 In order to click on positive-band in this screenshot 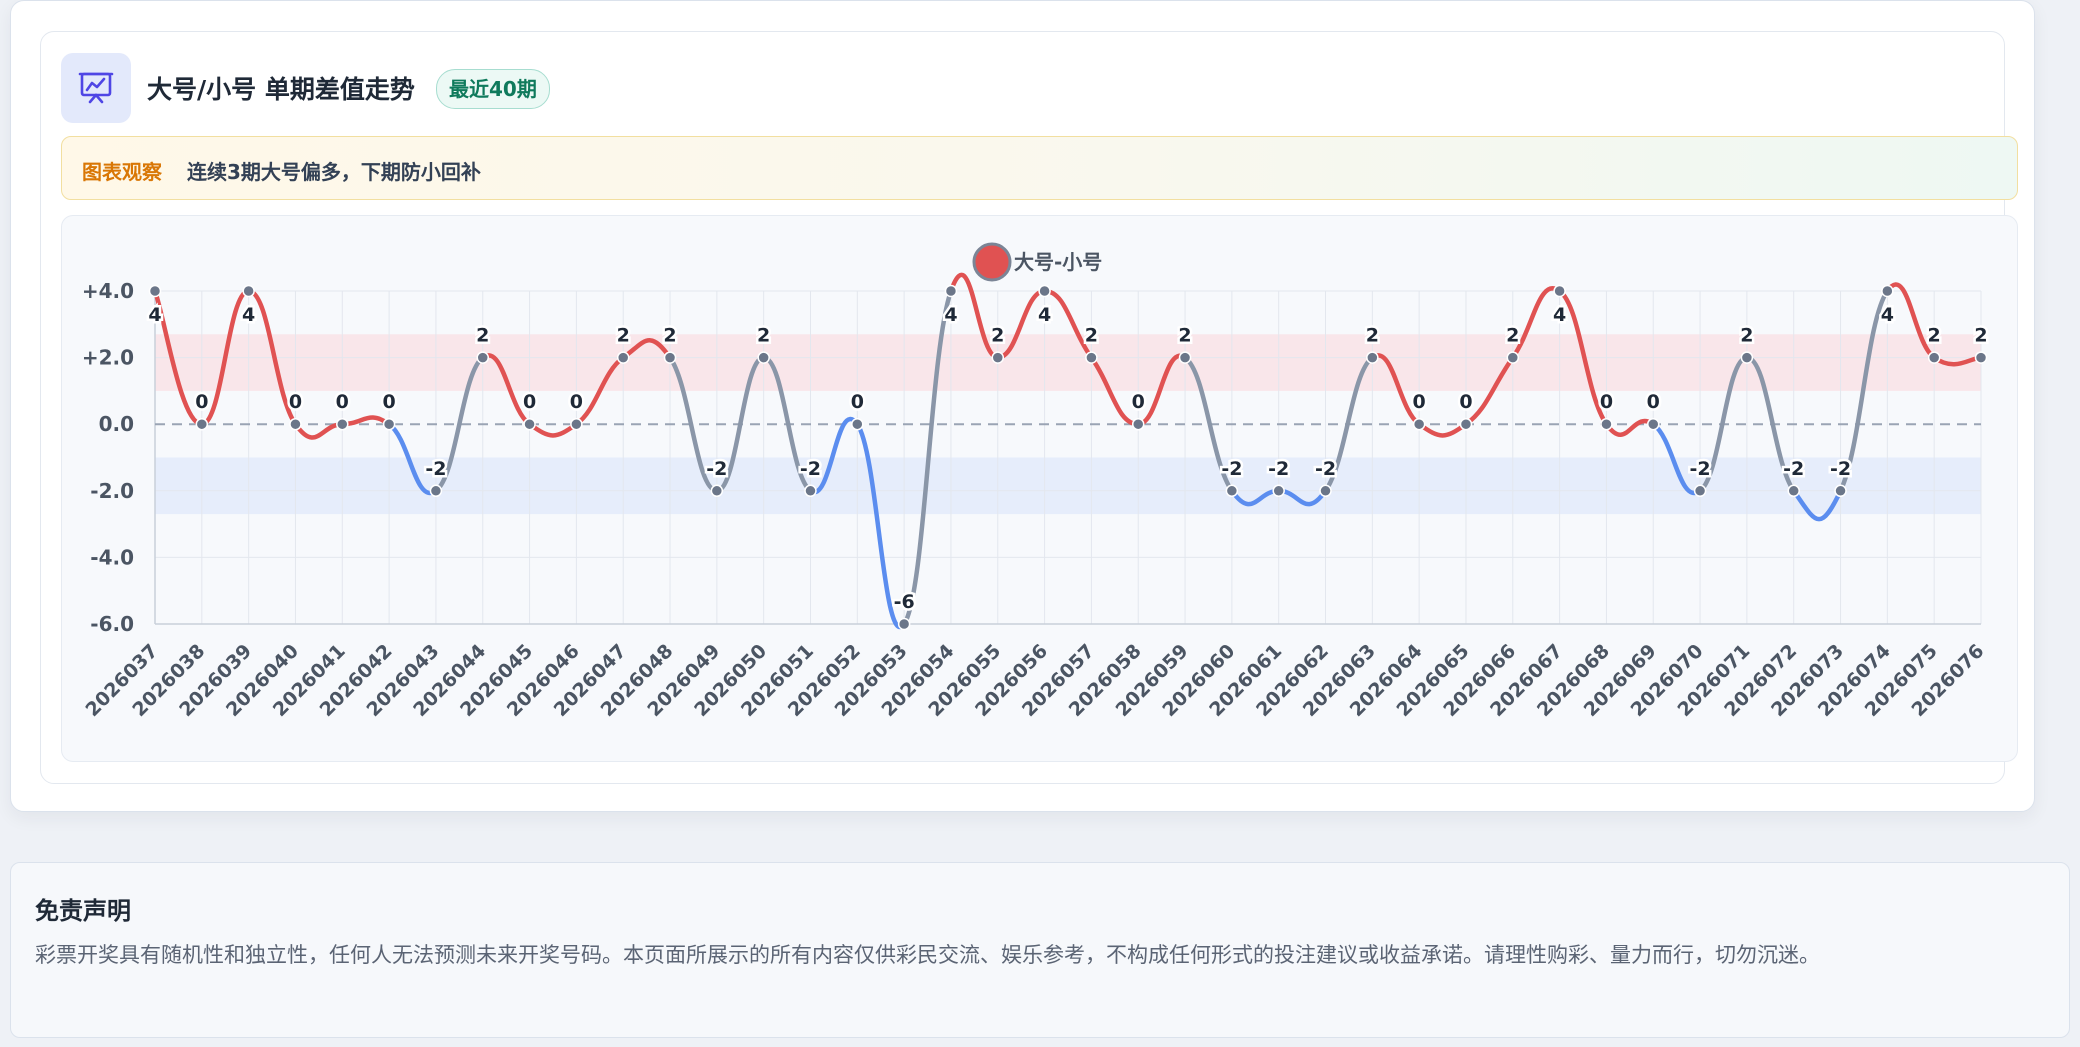, I will do `click(1068, 362)`.